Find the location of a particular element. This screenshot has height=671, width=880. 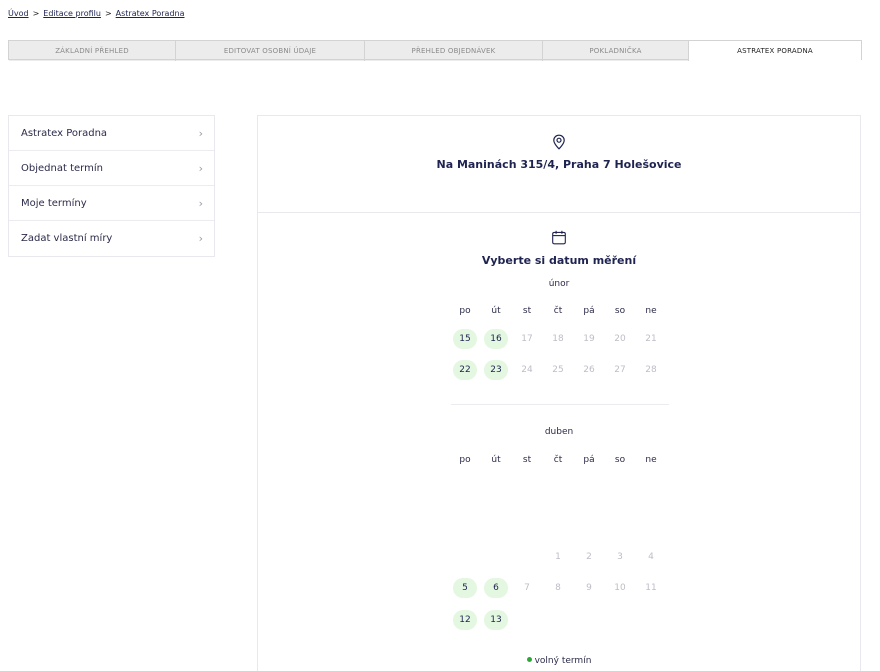

calendar-day-unavailable: 21 is located at coordinates (651, 339).